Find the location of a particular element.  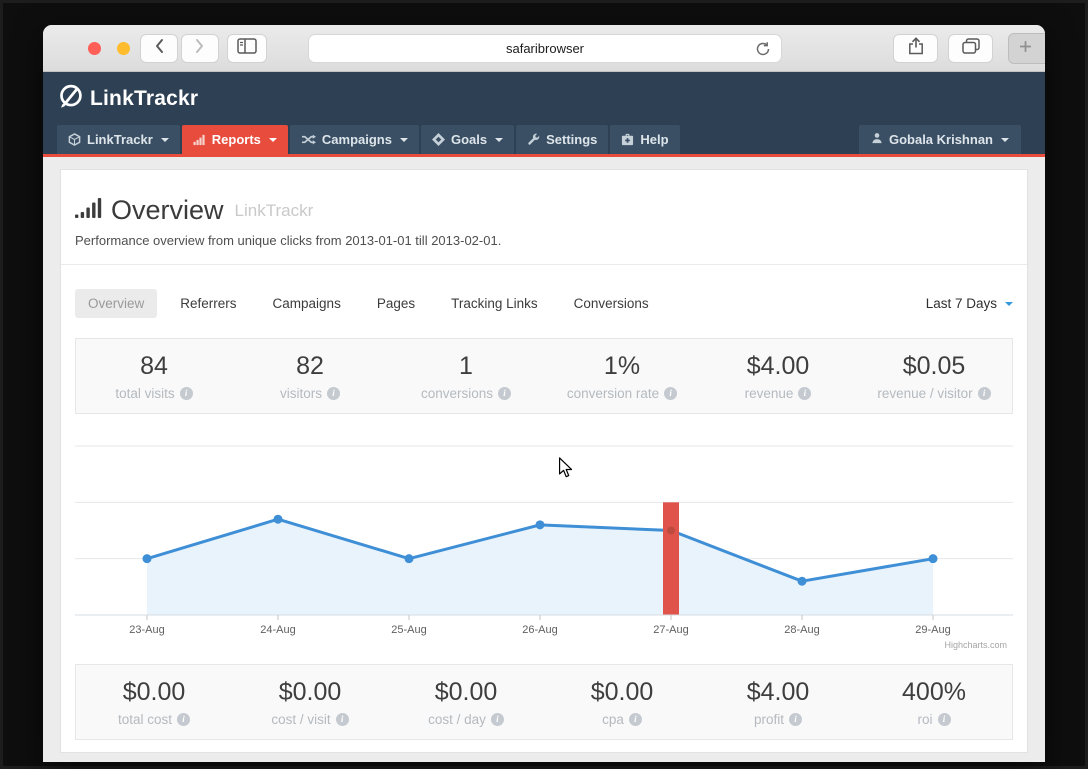

nav-item-goals: Goals is located at coordinates (467, 139).